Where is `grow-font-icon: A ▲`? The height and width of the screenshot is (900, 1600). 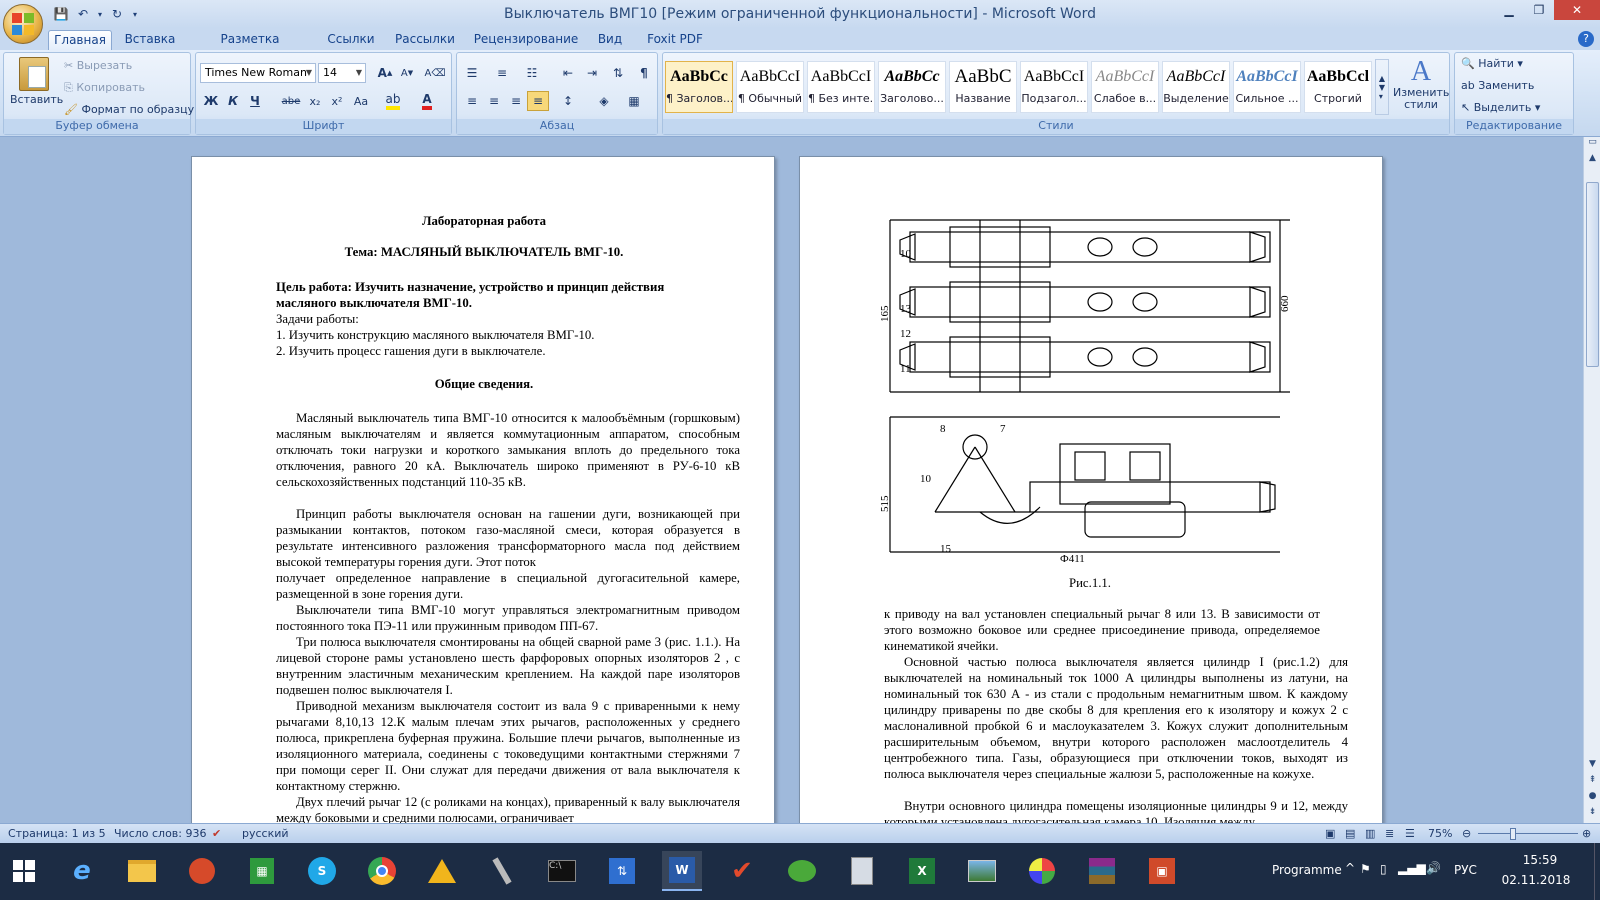 grow-font-icon: A ▲ is located at coordinates (385, 73).